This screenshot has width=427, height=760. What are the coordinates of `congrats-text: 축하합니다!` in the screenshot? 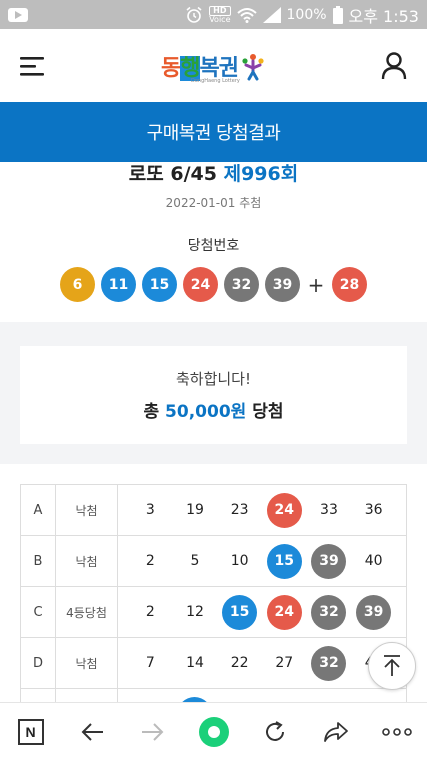 It's located at (213, 379).